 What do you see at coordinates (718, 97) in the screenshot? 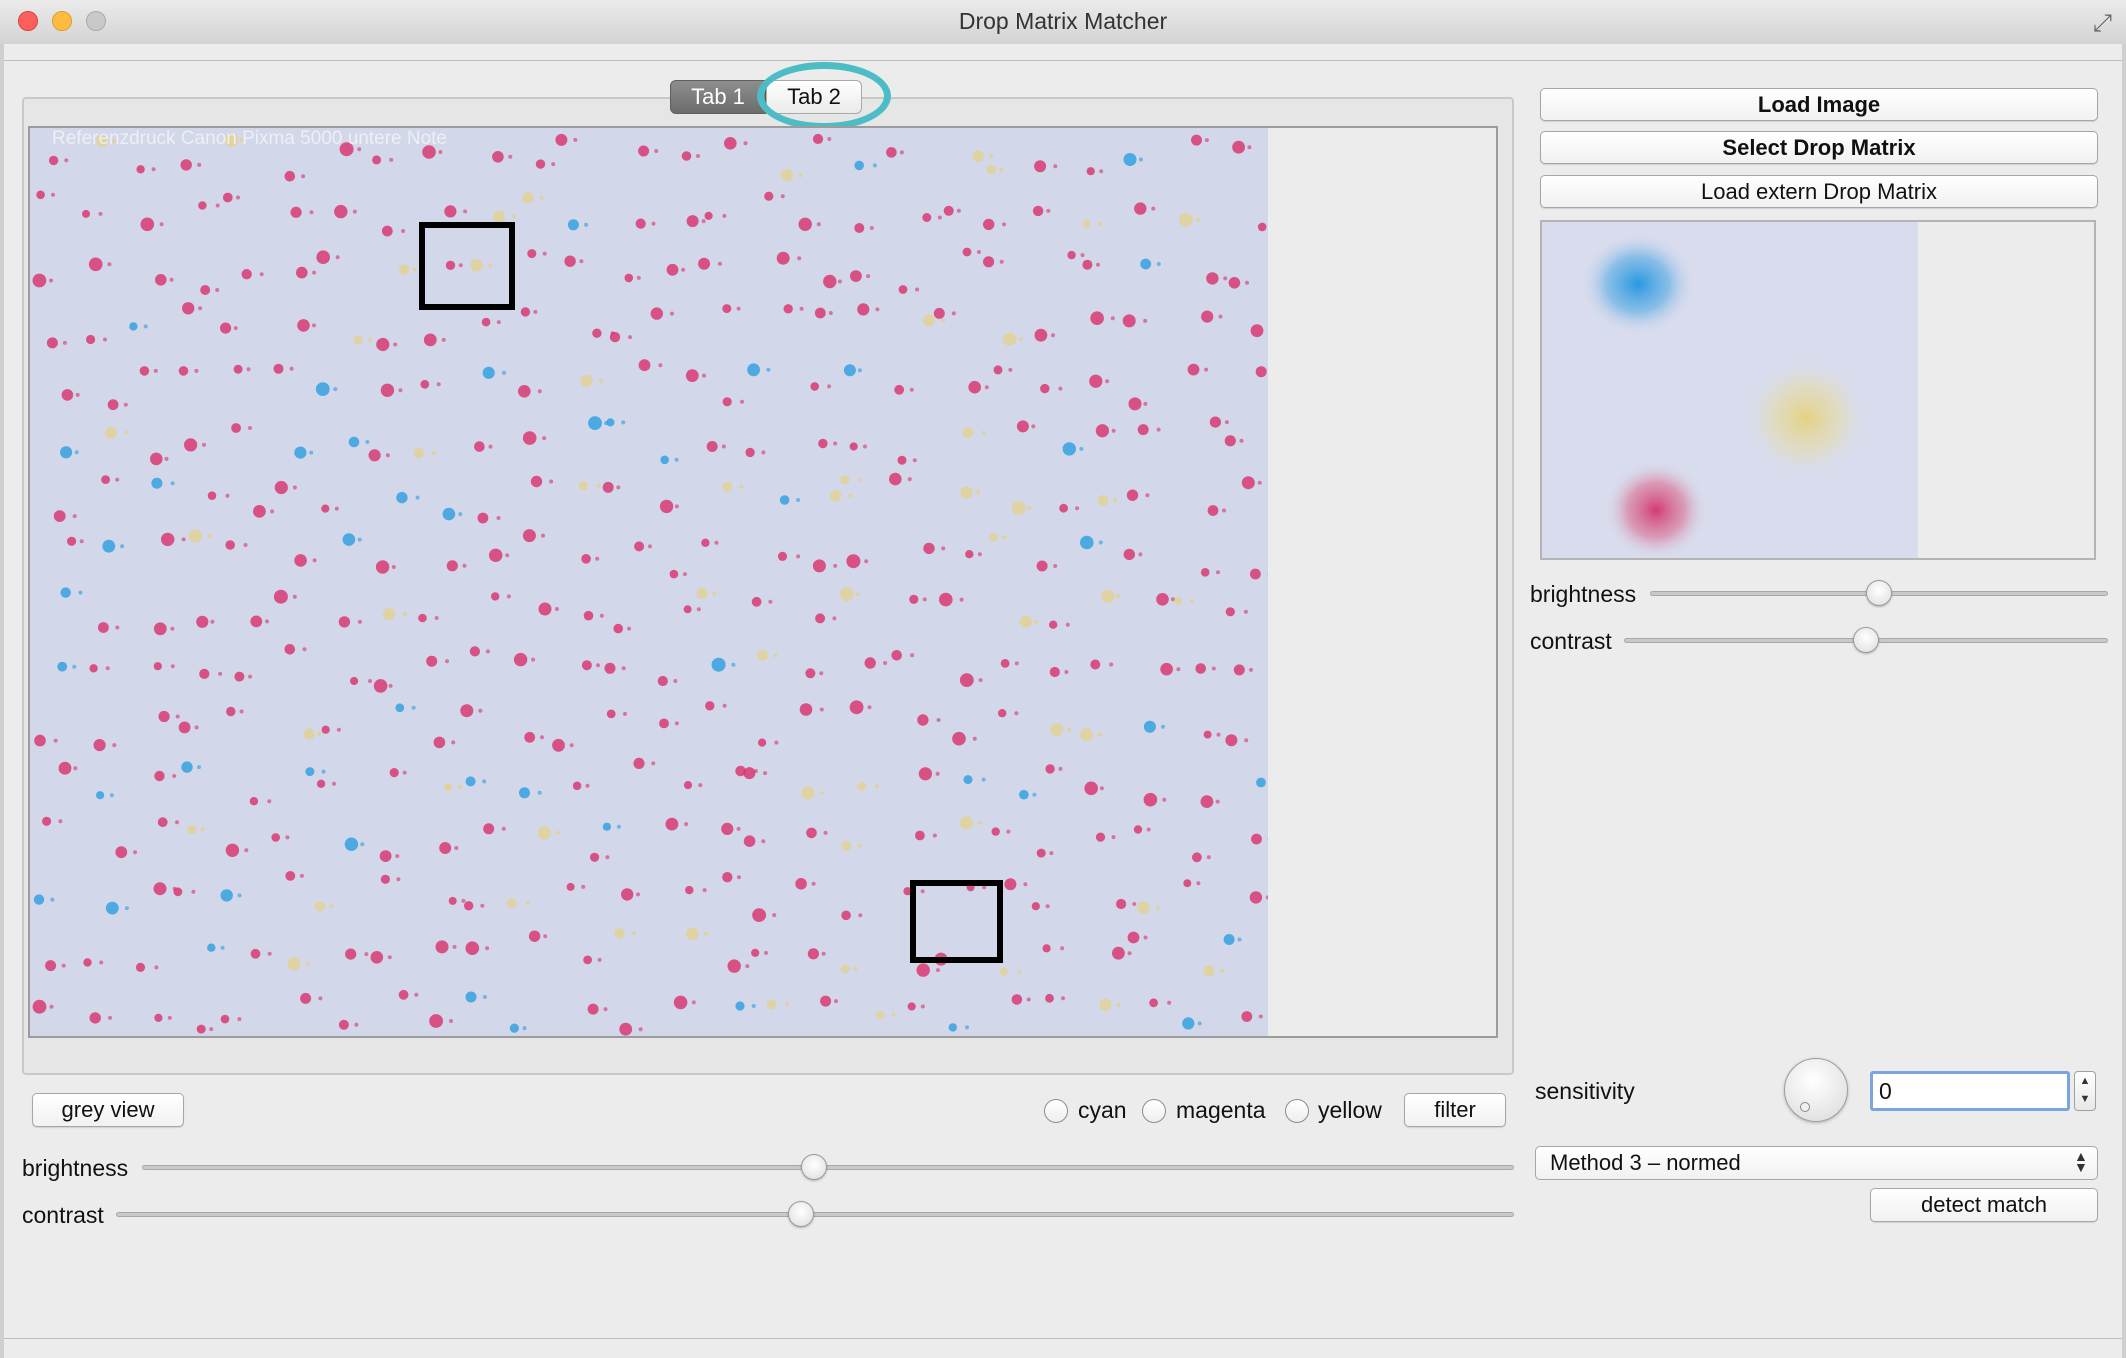
I see `tab-1: Tab 1` at bounding box center [718, 97].